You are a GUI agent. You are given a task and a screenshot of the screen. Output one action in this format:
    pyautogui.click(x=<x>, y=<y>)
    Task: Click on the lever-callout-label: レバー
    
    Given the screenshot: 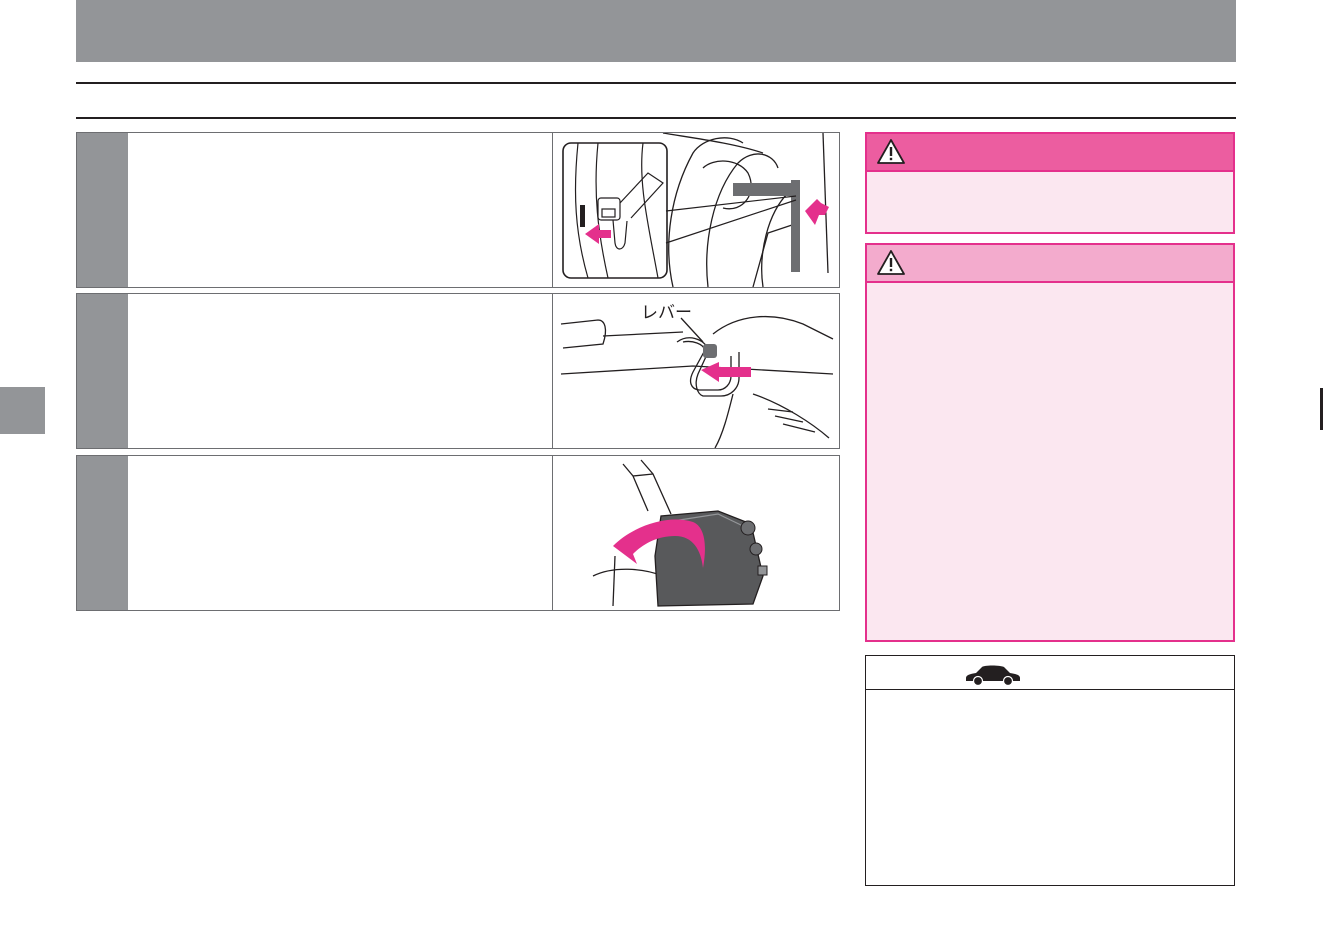 What is the action you would take?
    pyautogui.click(x=666, y=313)
    